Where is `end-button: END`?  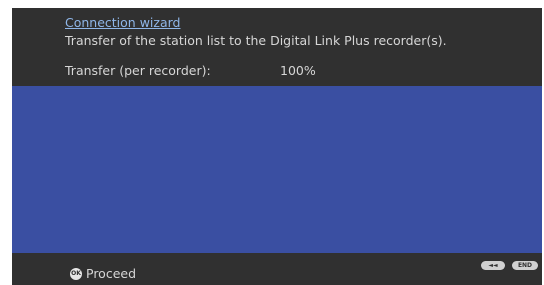 end-button: END is located at coordinates (525, 265).